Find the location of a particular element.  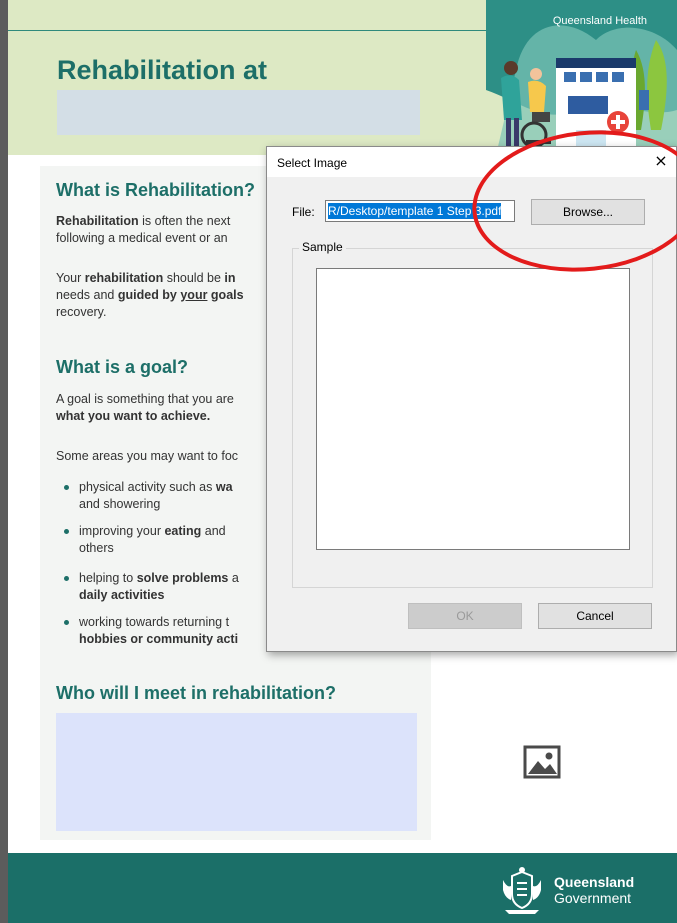

dialog-titlebar: Select Image × is located at coordinates (471, 162).